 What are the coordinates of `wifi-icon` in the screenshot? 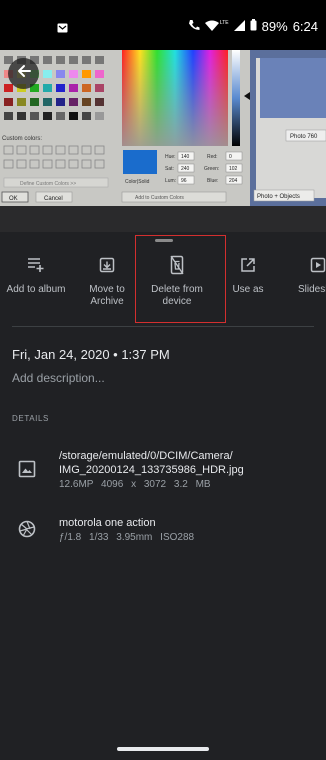 It's located at (211, 26).